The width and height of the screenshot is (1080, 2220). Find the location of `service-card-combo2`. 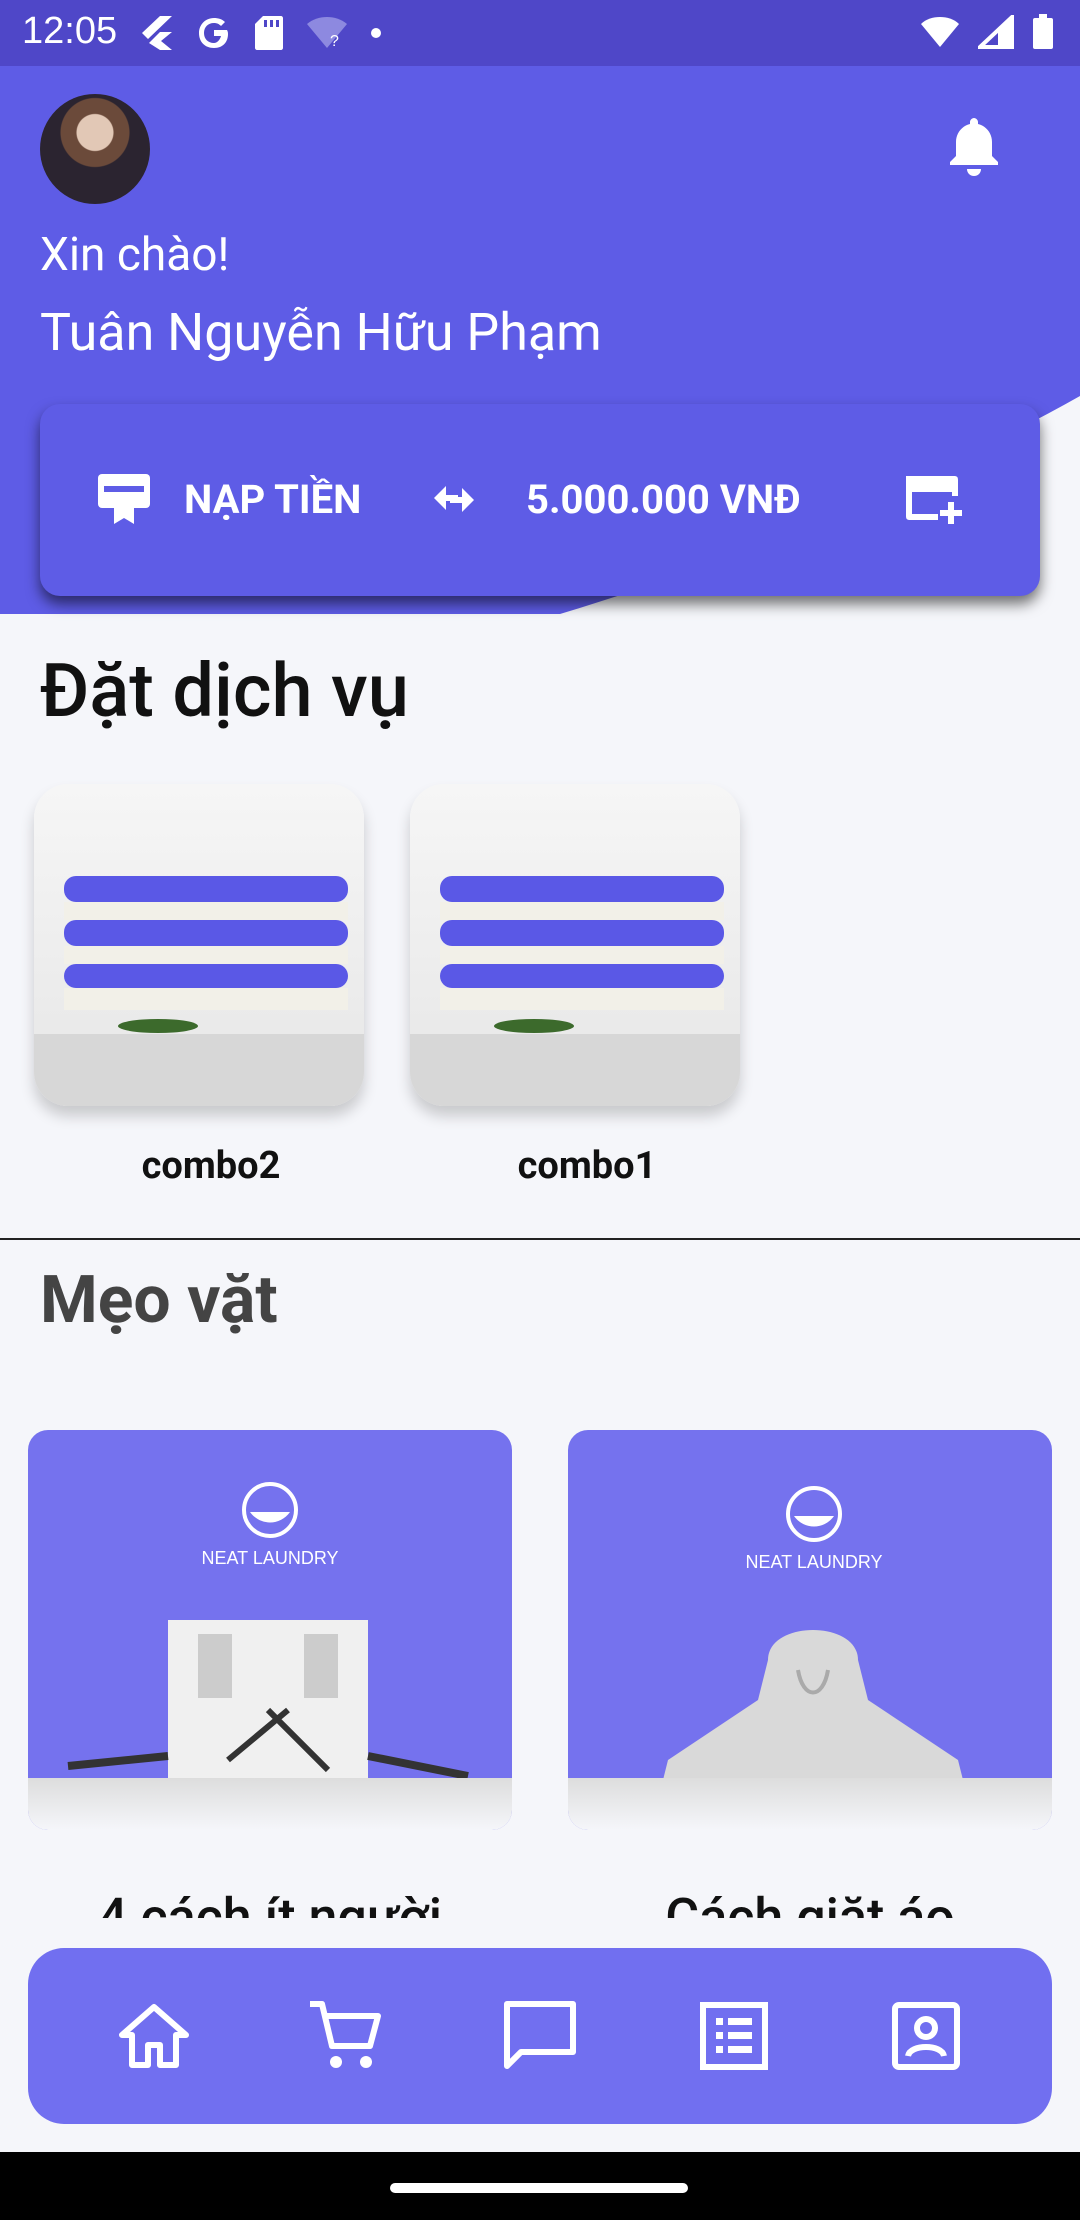

service-card-combo2 is located at coordinates (199, 945).